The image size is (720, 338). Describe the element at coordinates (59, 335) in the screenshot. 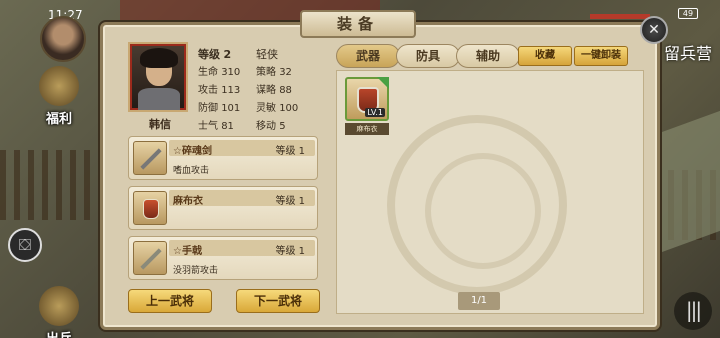

I see `deploy-label: 出兵` at that location.